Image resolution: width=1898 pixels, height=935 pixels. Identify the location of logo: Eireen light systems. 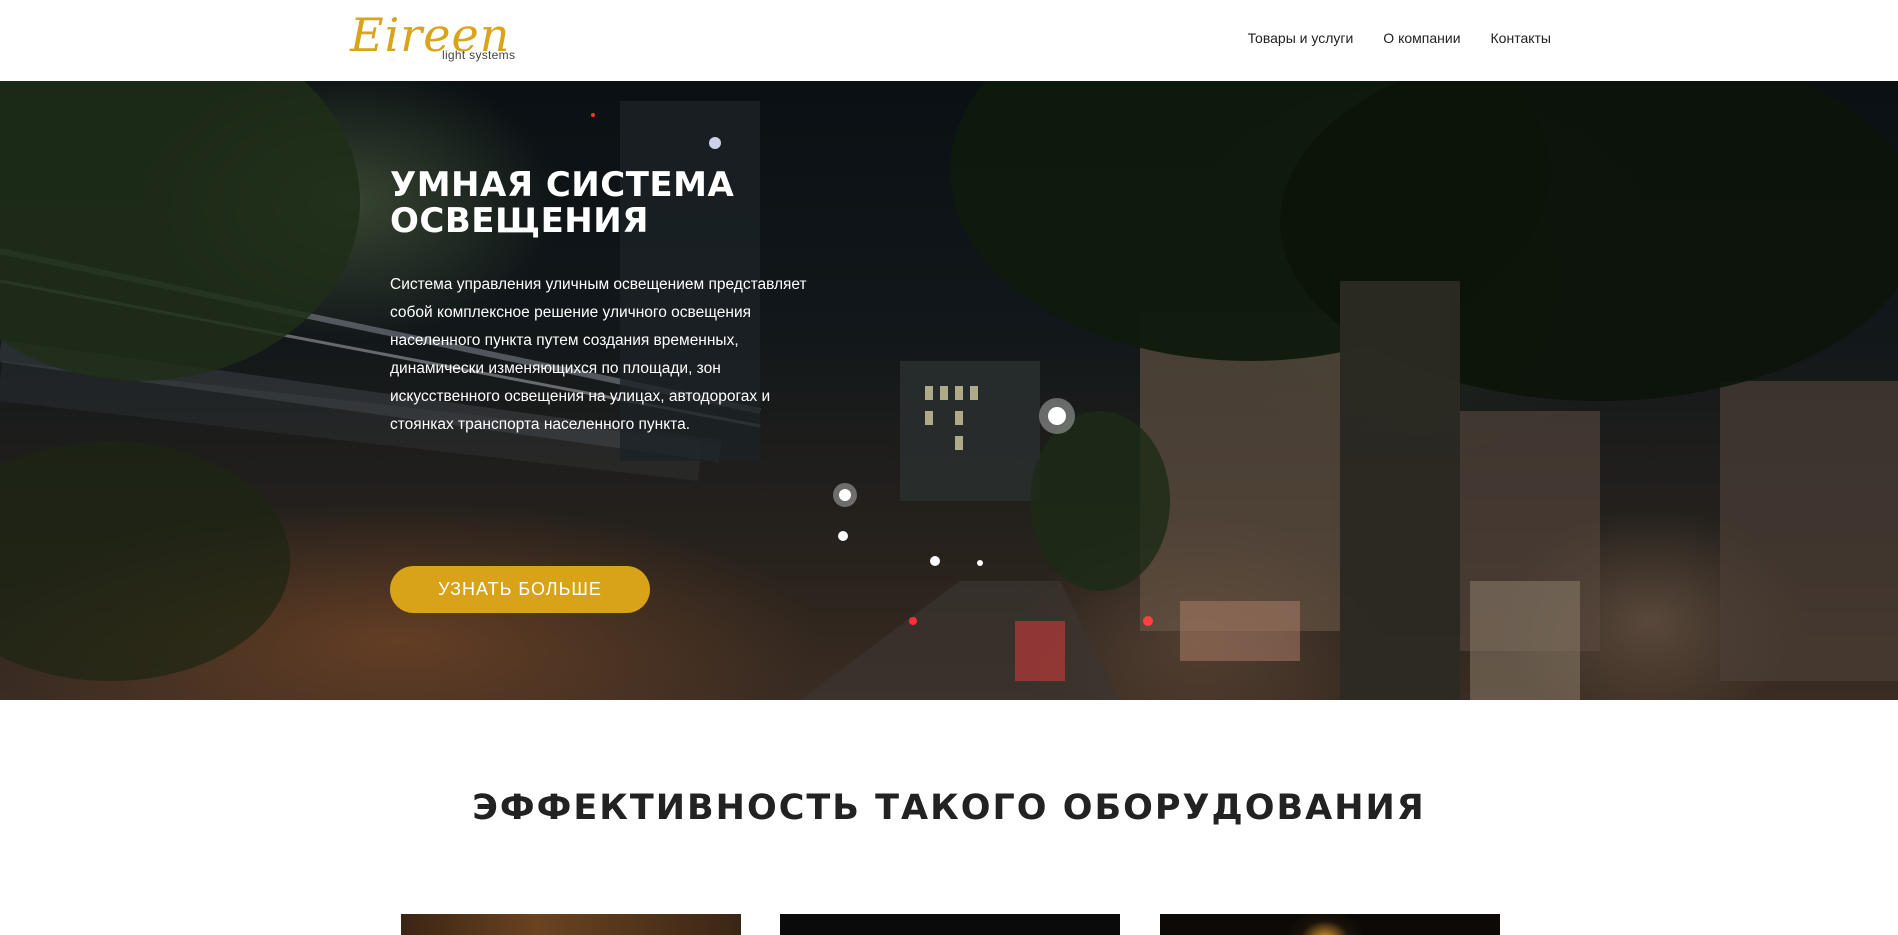
(450, 40).